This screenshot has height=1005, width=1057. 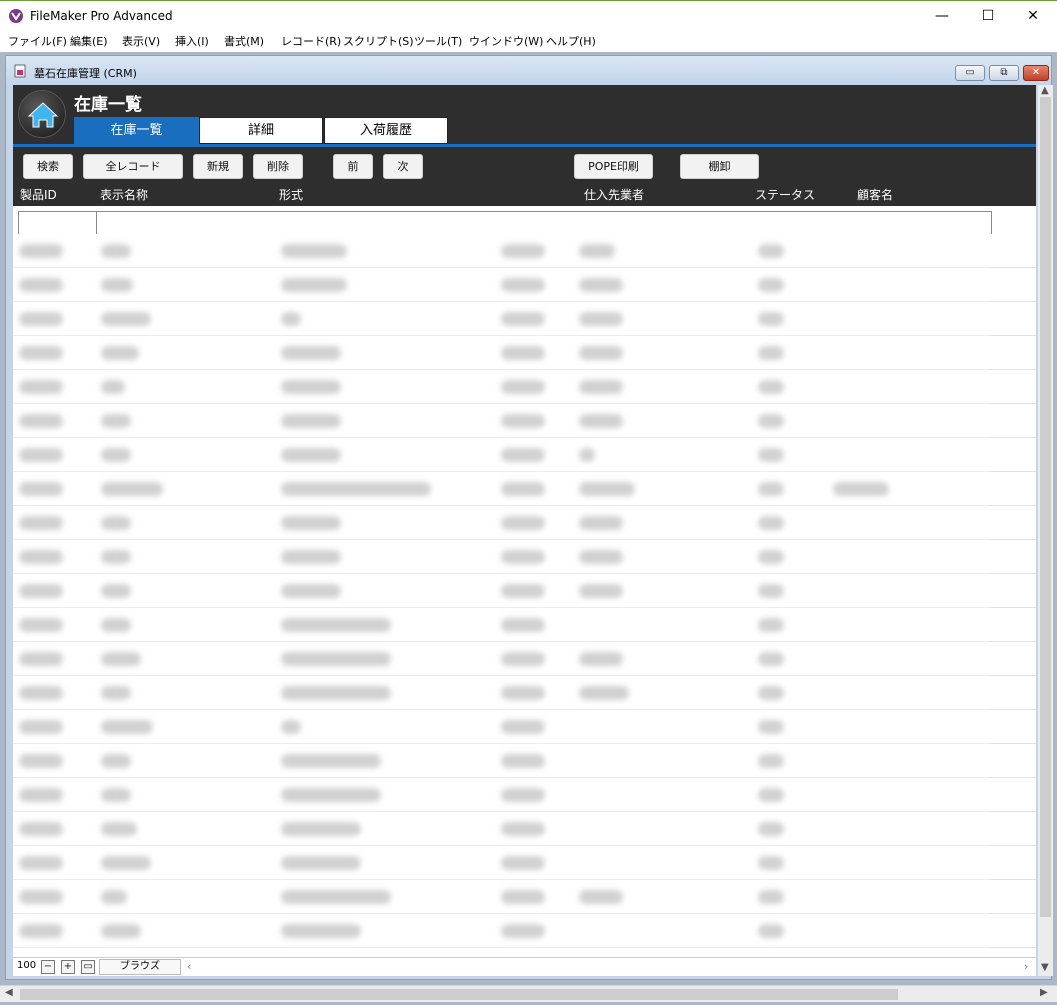 What do you see at coordinates (875, 194) in the screenshot?
I see `column-header-customer: 顧客名` at bounding box center [875, 194].